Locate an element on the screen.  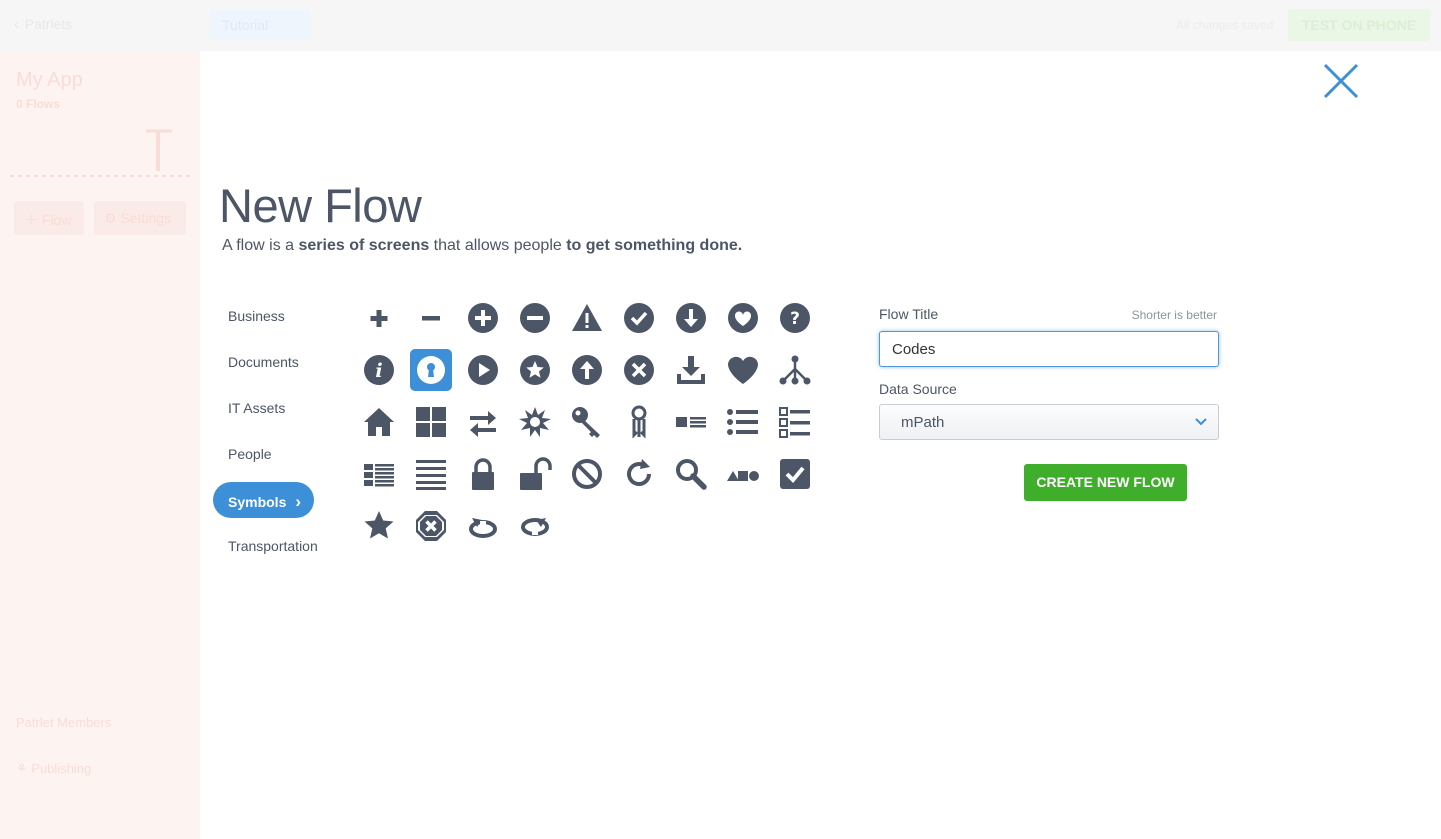
minus-circle-icon-glyph is located at coordinates (535, 318).